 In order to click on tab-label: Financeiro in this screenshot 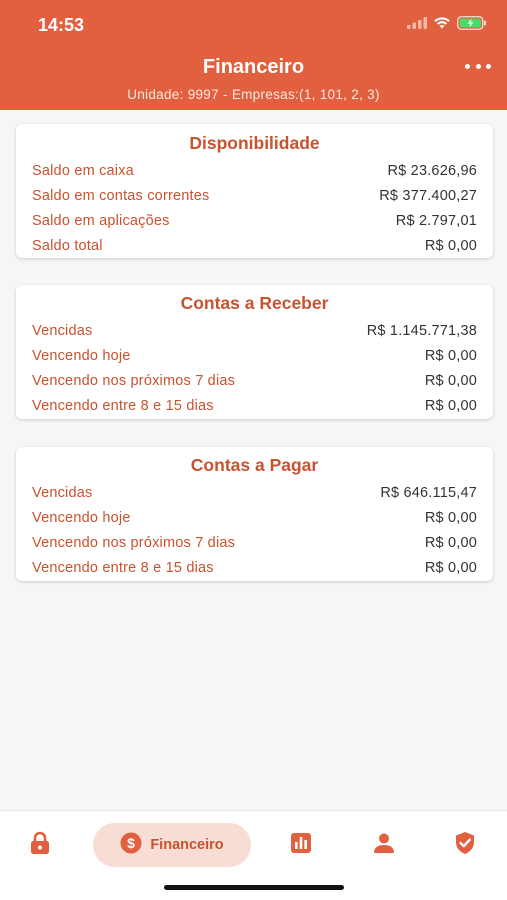, I will do `click(187, 845)`.